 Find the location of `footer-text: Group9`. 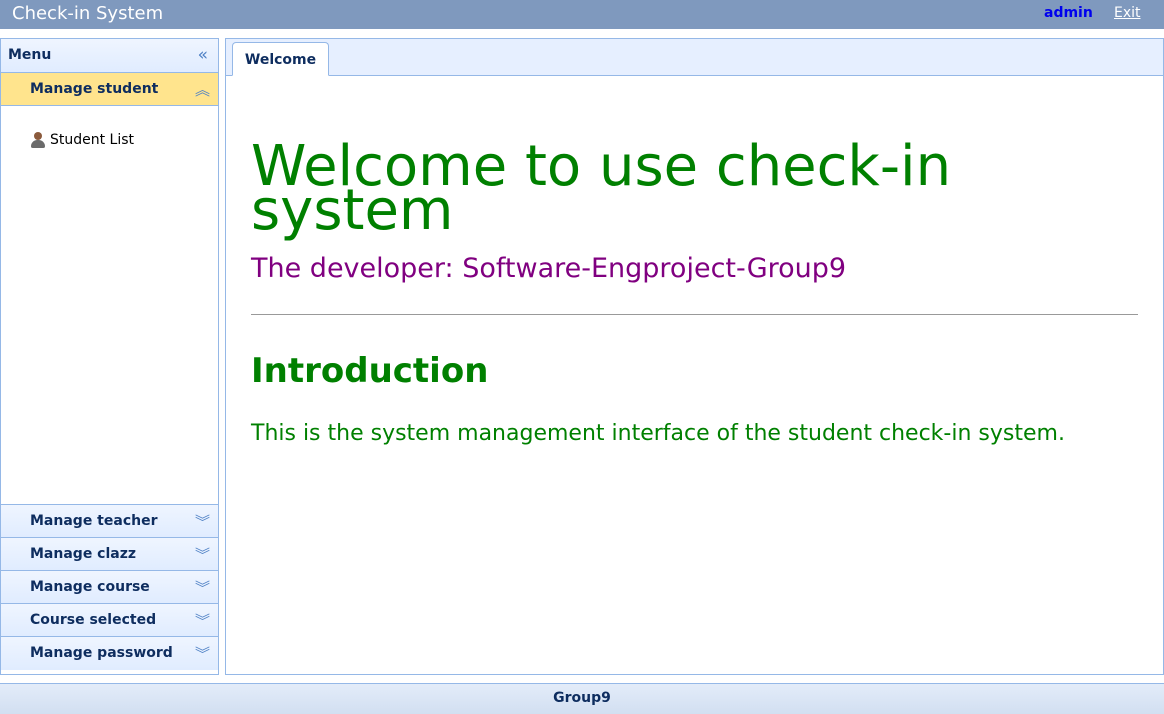

footer-text: Group9 is located at coordinates (582, 698).